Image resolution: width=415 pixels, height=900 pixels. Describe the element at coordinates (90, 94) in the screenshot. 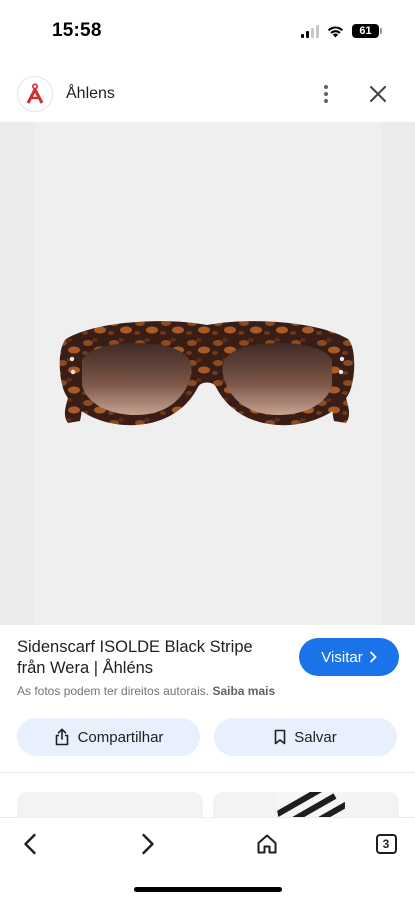

I see `site-name: Åhlens` at that location.